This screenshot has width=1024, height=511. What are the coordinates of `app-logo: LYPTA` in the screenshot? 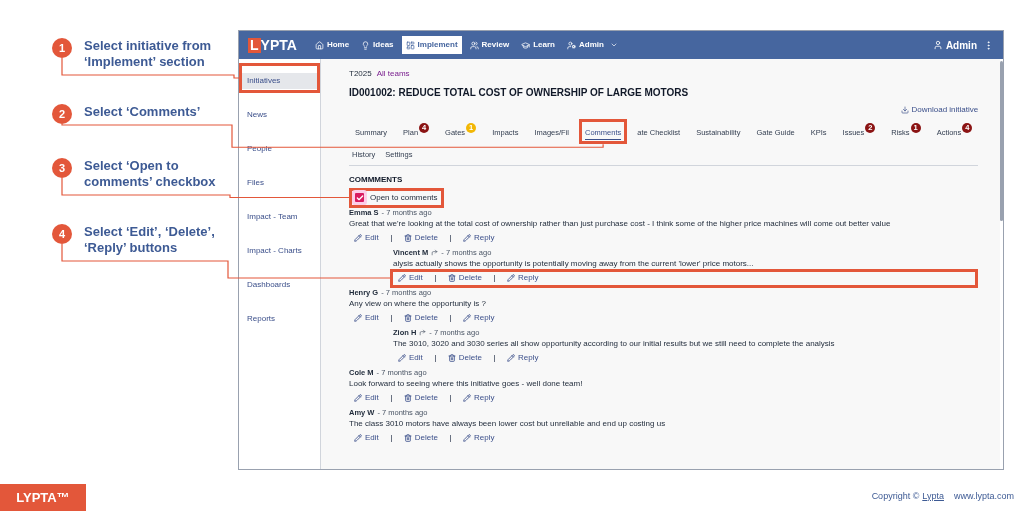 It's located at (272, 45).